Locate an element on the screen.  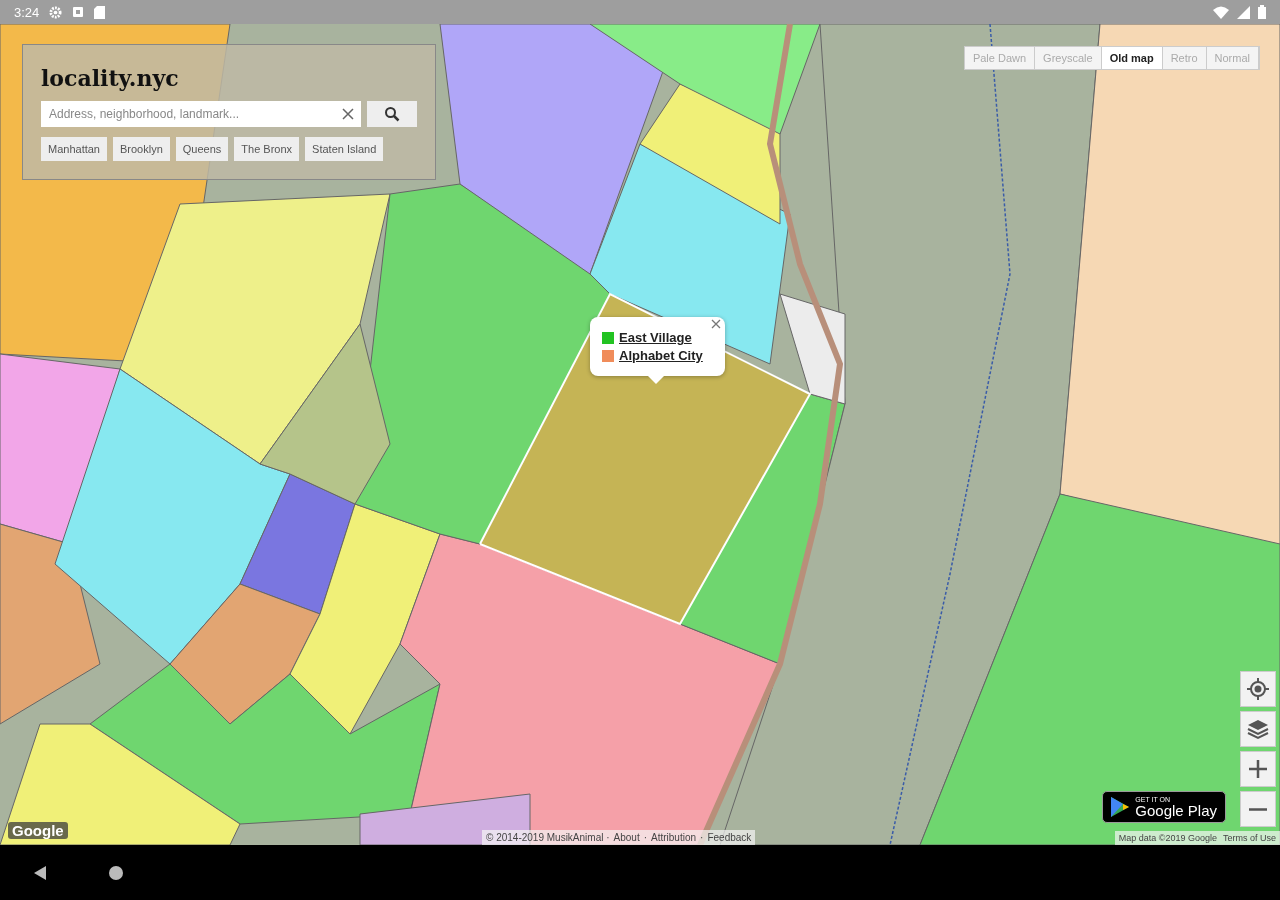
wifi-icon is located at coordinates (1221, 12).